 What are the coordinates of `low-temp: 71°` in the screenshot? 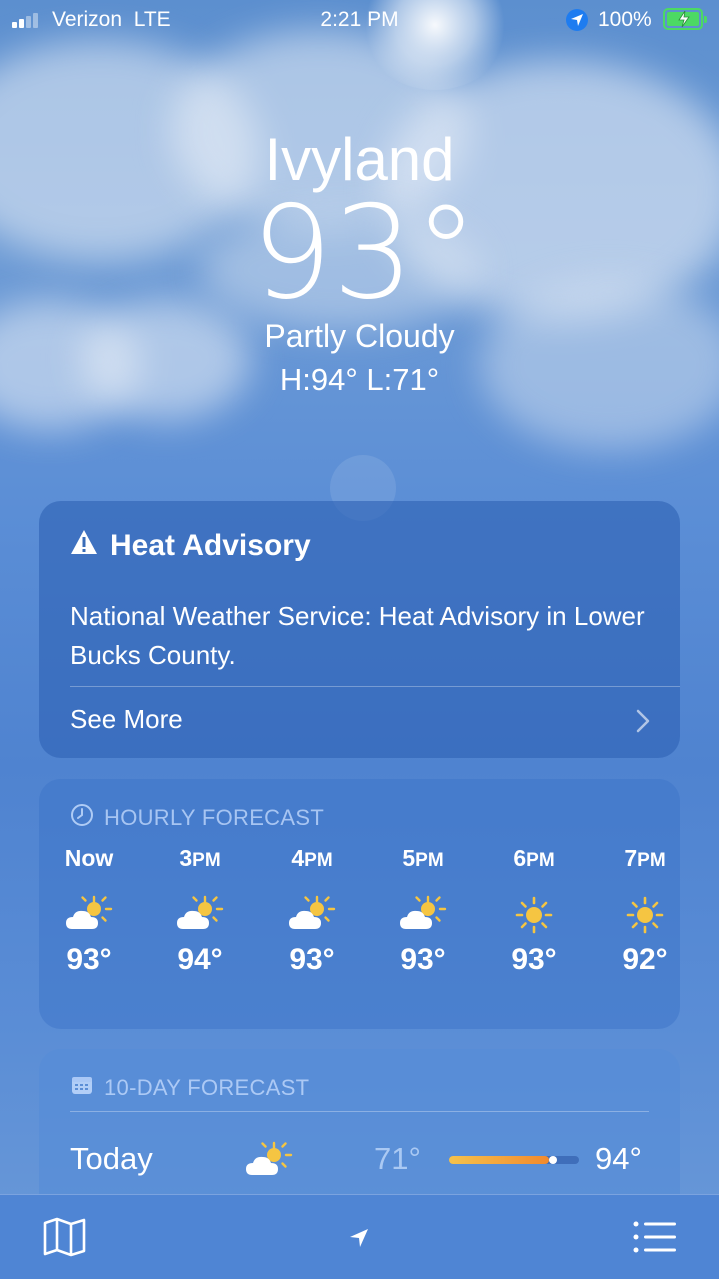 It's located at (397, 1158).